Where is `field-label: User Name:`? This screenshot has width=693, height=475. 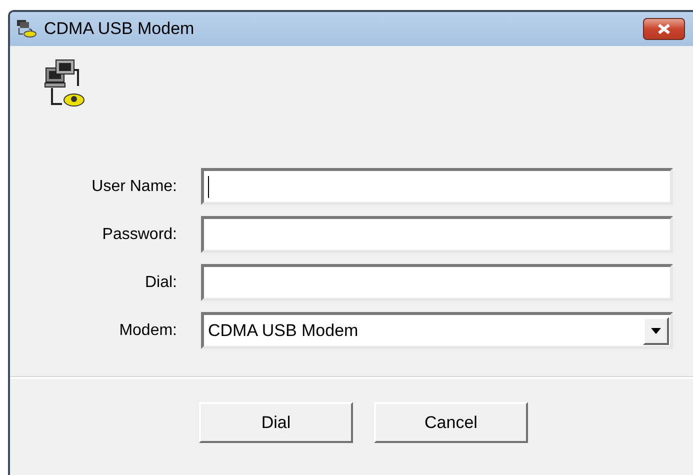
field-label: User Name: is located at coordinates (133, 187).